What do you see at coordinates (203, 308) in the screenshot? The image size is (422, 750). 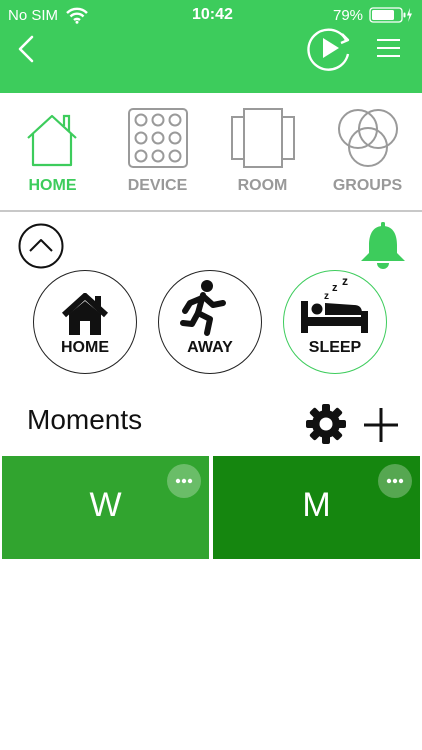 I see `running-person-icon` at bounding box center [203, 308].